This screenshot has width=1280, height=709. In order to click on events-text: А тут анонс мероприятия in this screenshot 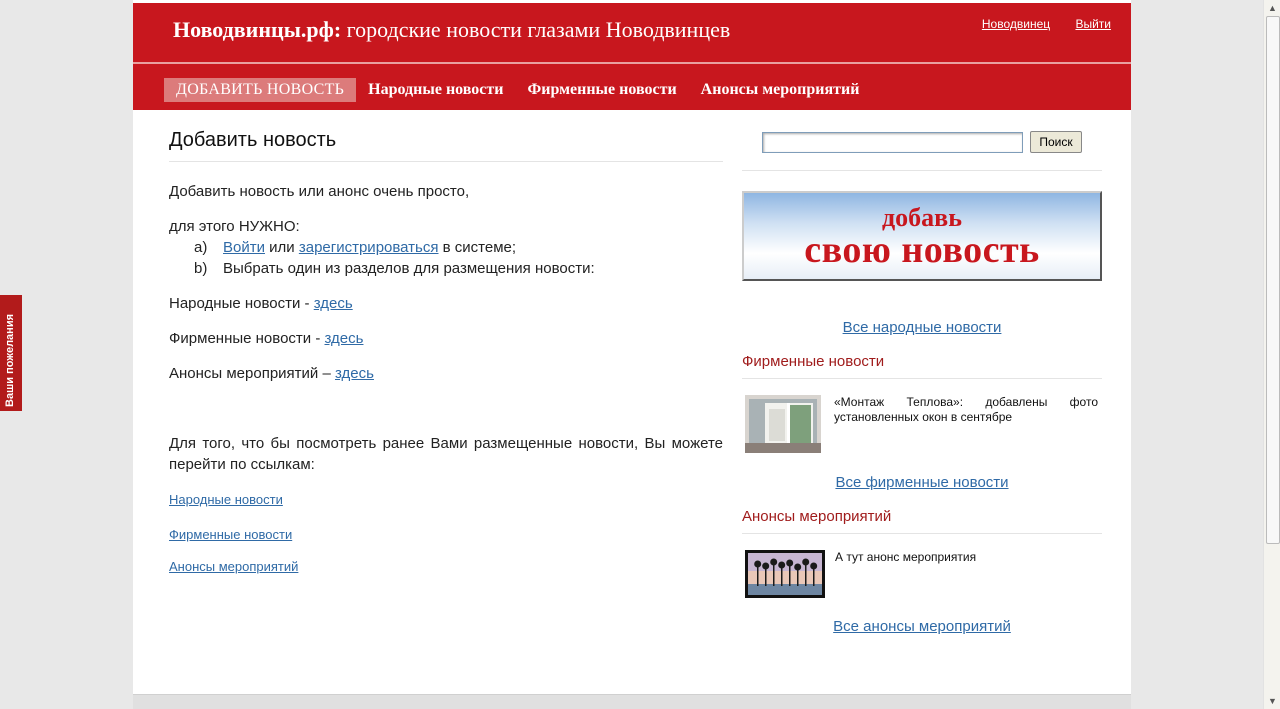, I will do `click(905, 574)`.